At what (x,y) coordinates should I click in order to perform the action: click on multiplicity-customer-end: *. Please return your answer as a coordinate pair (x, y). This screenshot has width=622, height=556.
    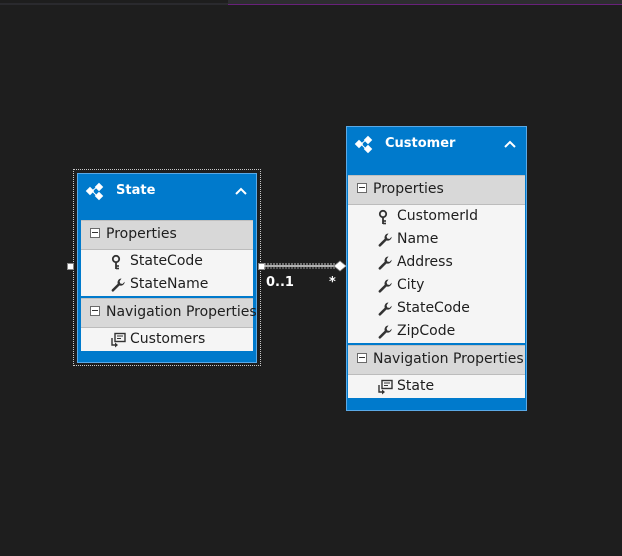
    Looking at the image, I should click on (332, 282).